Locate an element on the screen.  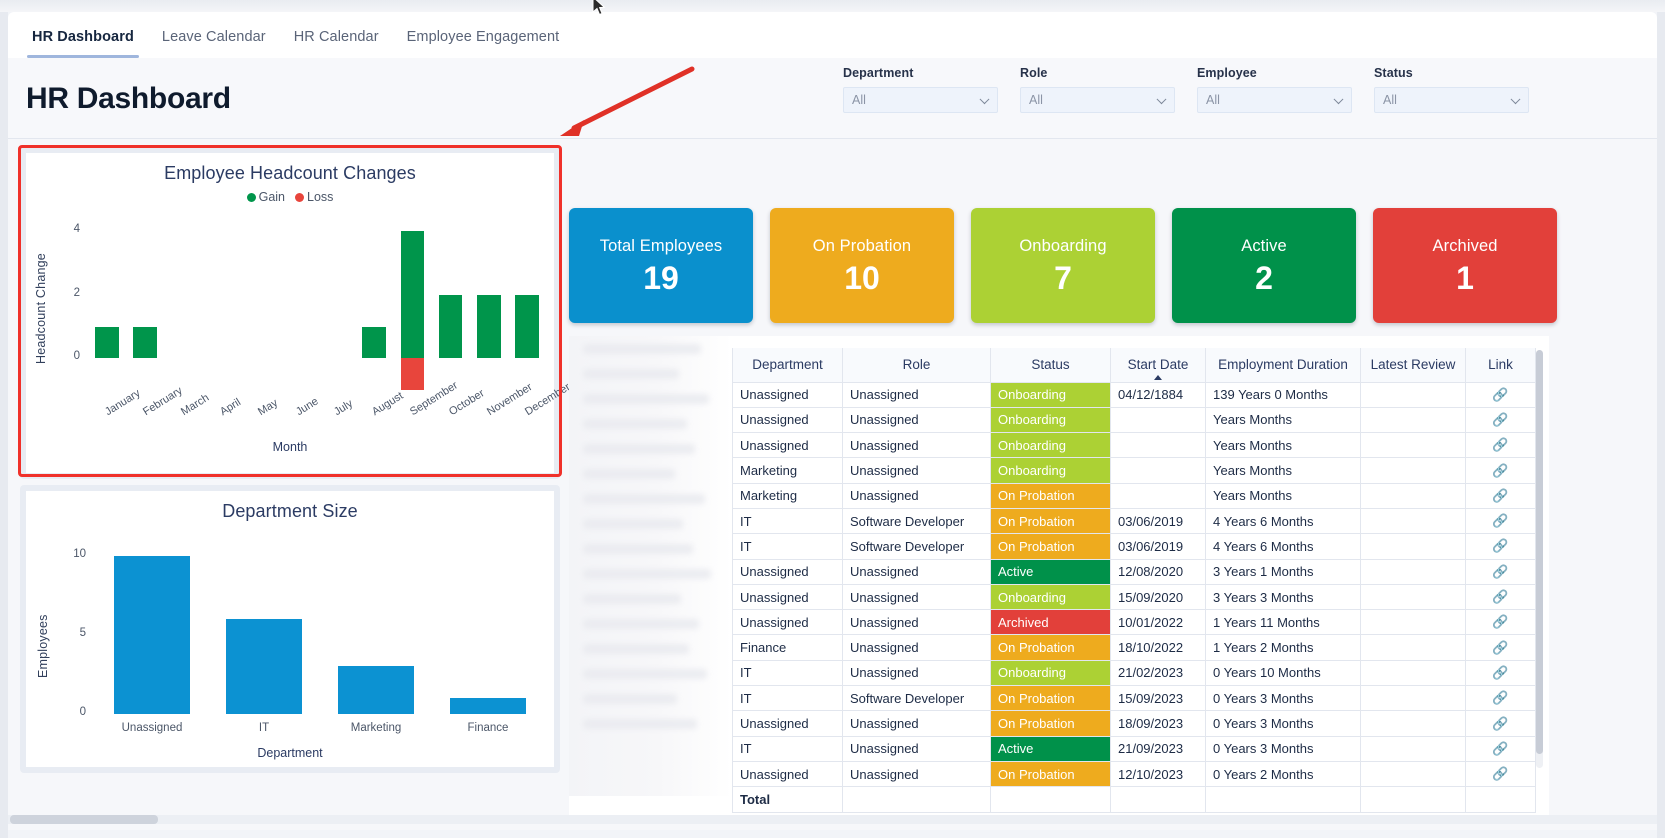
table-scroll-thumb is located at coordinates (1539, 552).